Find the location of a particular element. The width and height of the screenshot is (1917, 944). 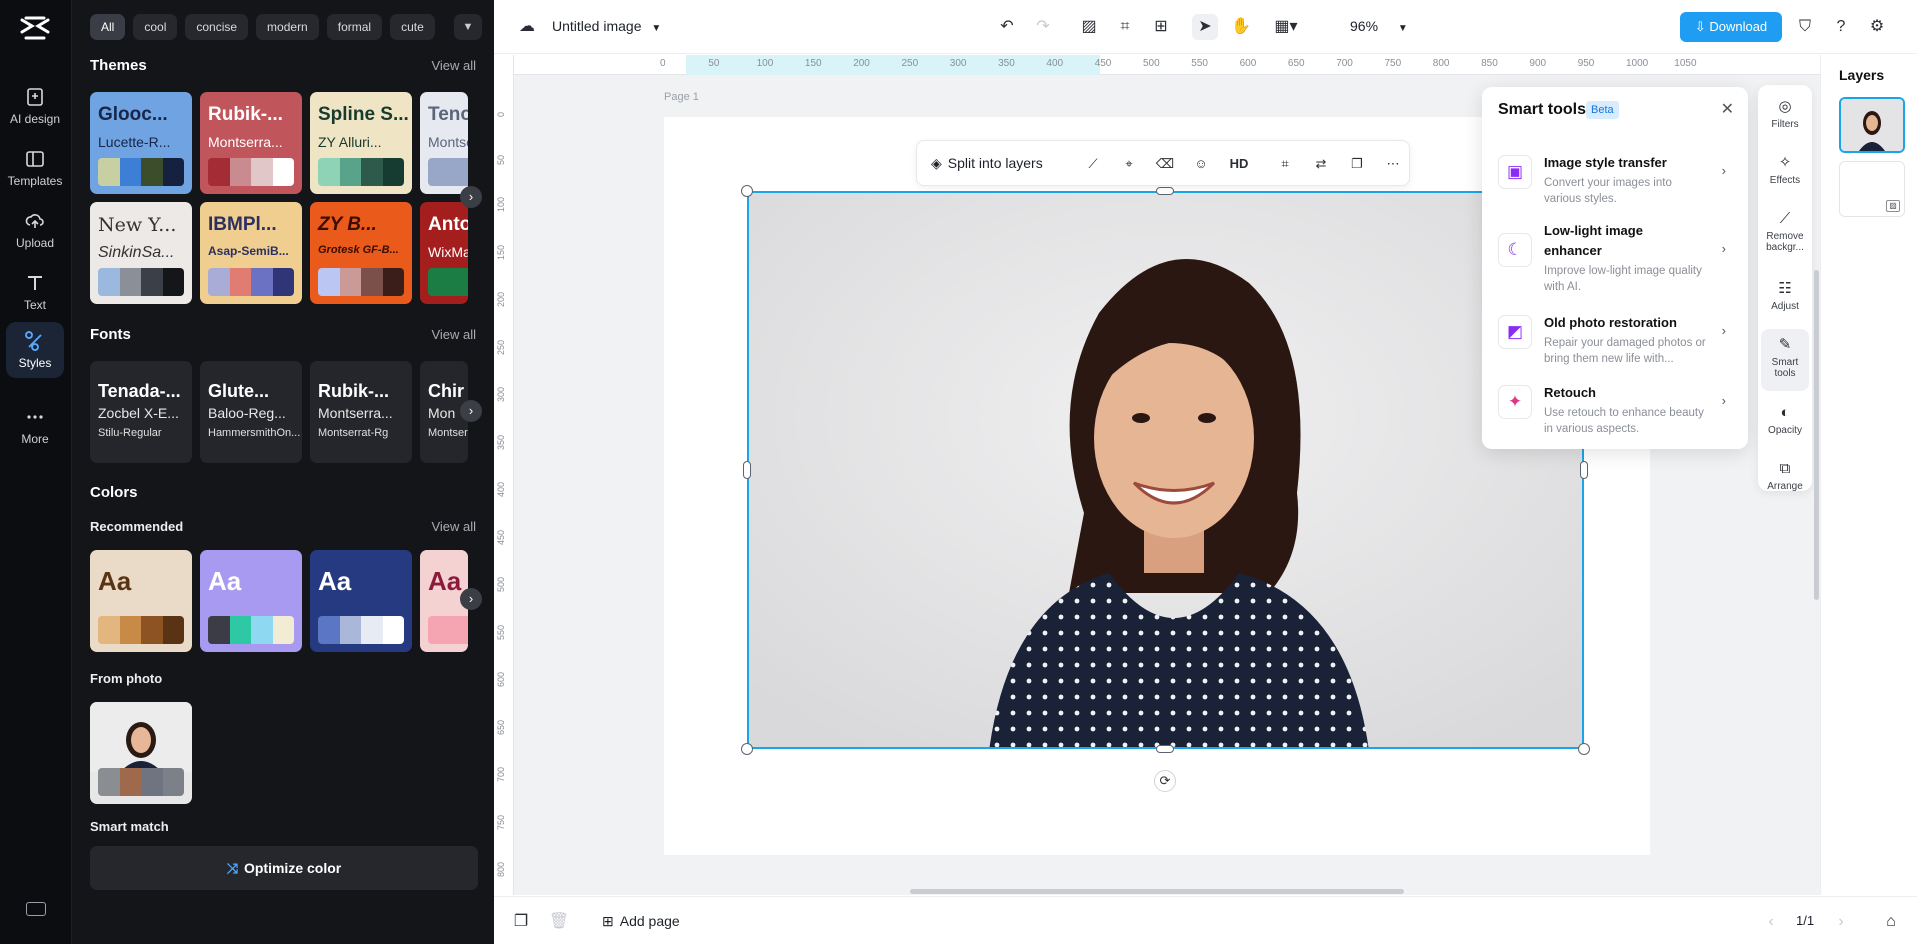

rotate-handle-icon: ⟳ is located at coordinates (1165, 781).